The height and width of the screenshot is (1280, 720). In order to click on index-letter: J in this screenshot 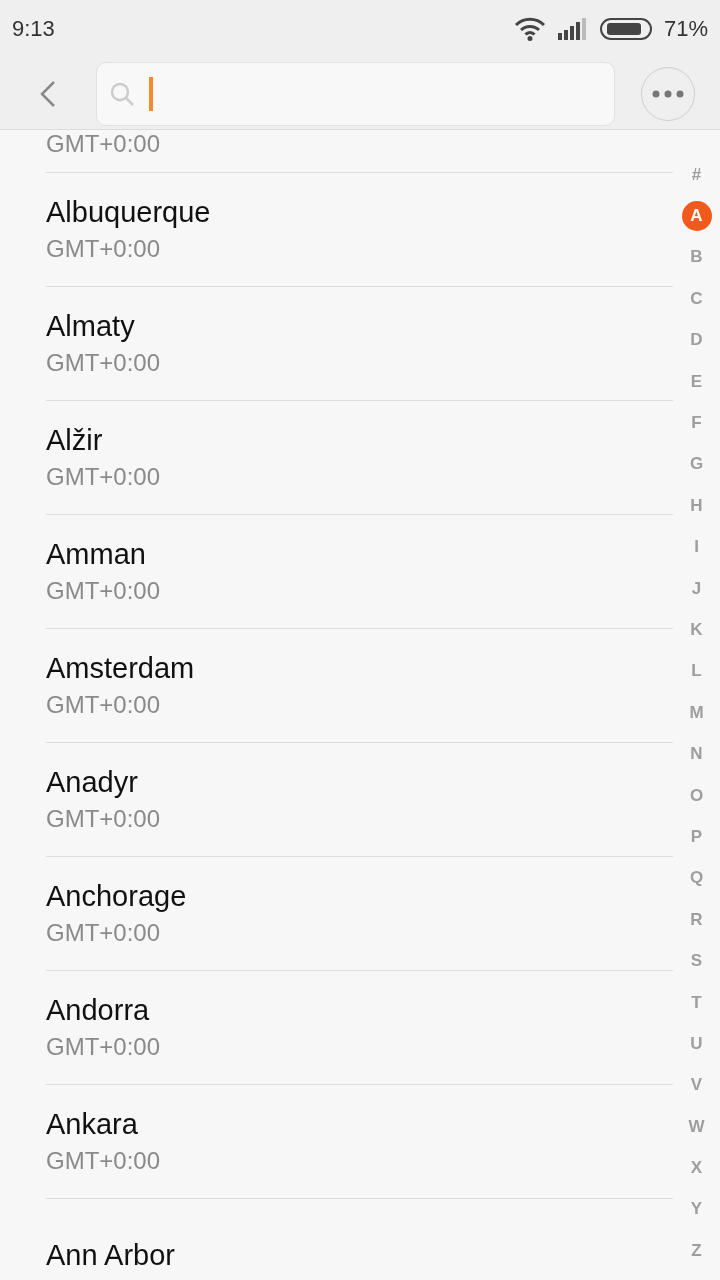, I will do `click(696, 588)`.